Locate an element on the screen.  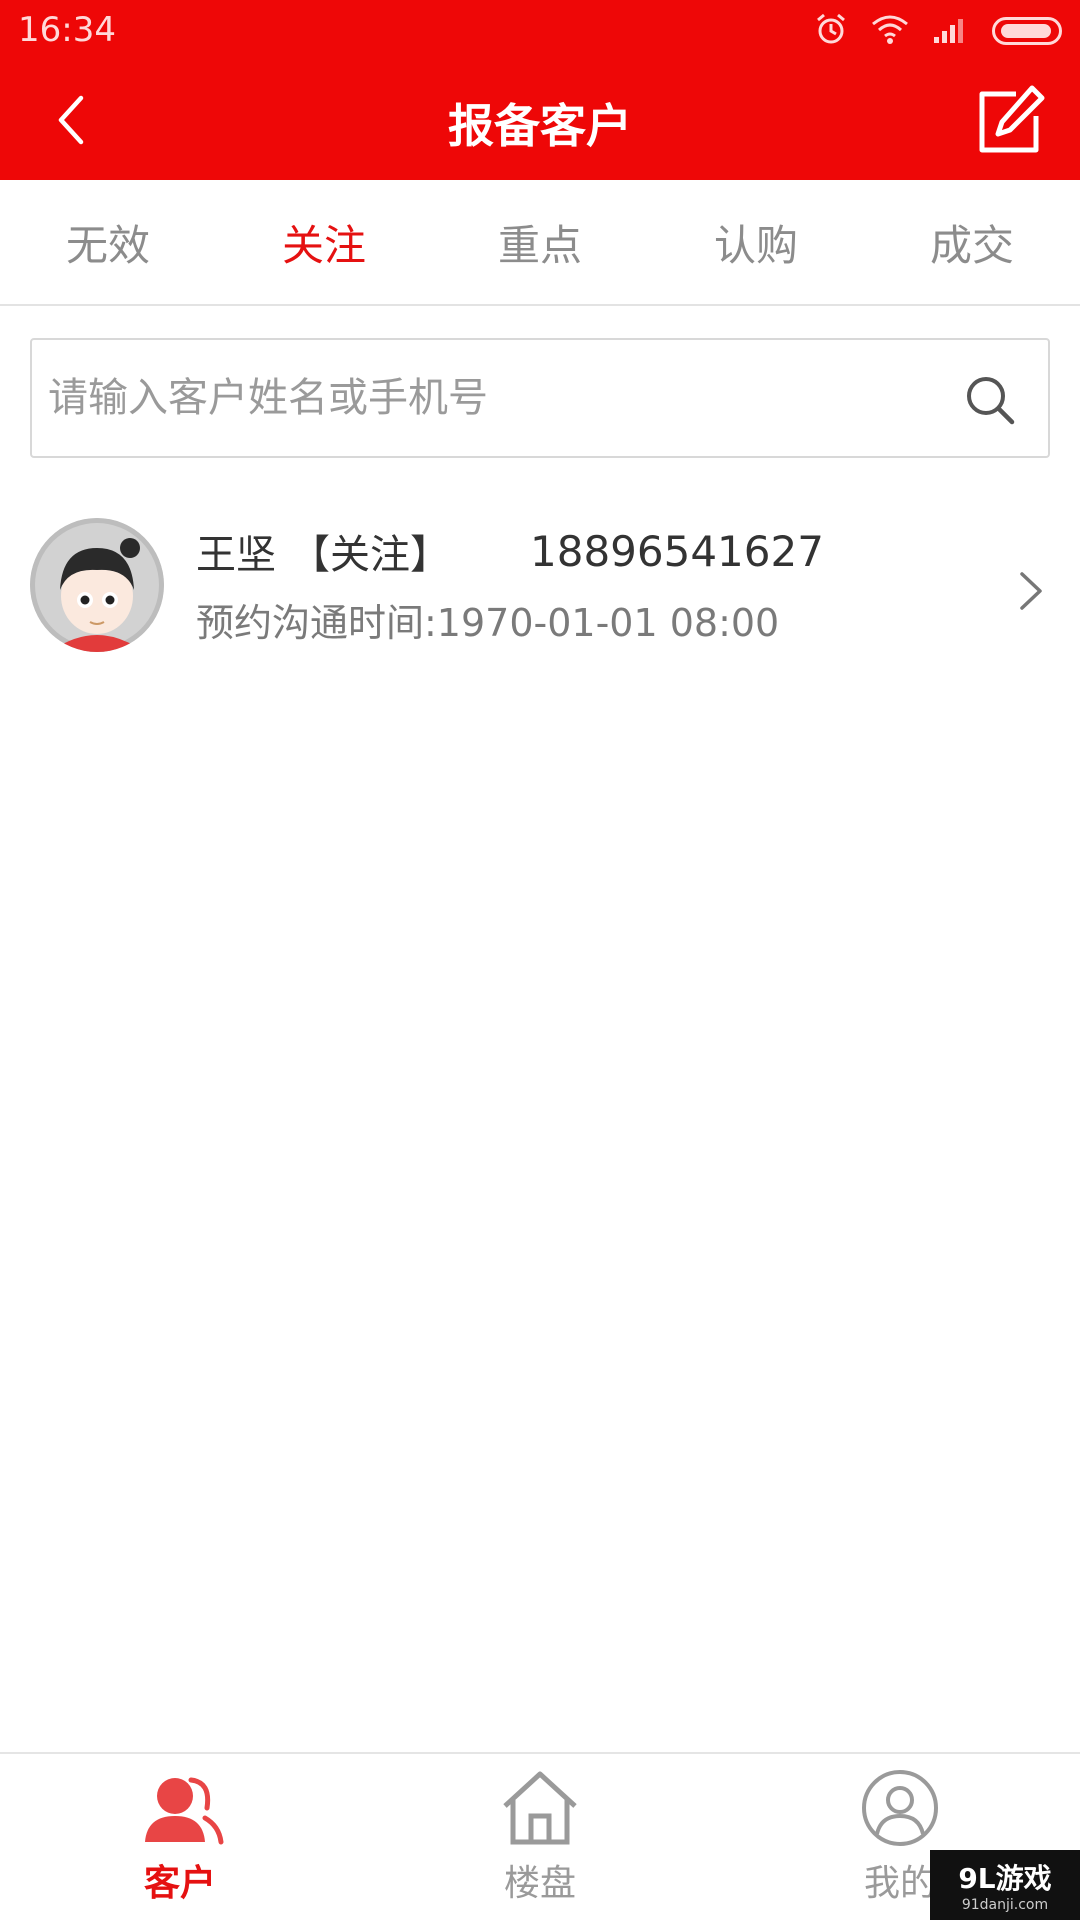
status-tabs: 无效 关注 重点 认购 成交 is located at coordinates (540, 243).